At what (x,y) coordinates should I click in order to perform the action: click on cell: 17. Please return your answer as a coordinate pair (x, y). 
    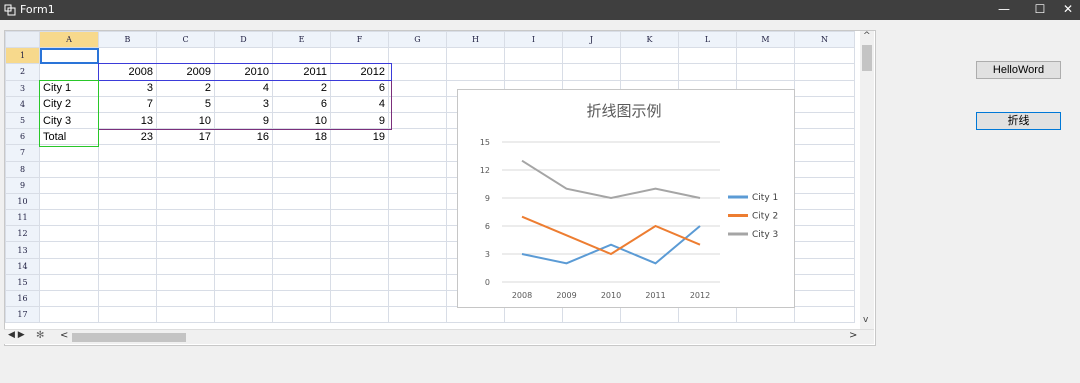
    Looking at the image, I should click on (185, 137).